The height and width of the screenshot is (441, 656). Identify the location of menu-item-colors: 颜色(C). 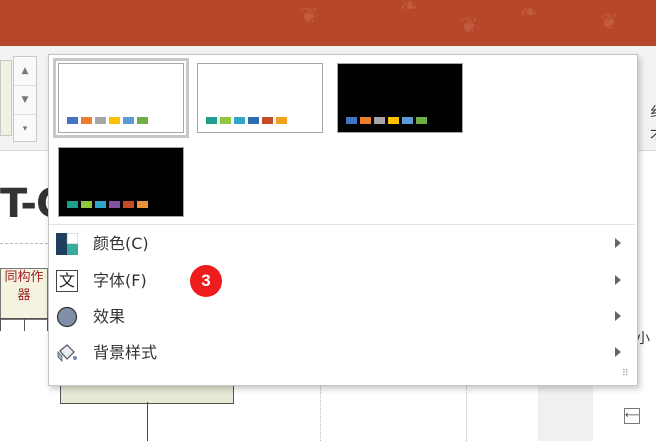
(342, 244).